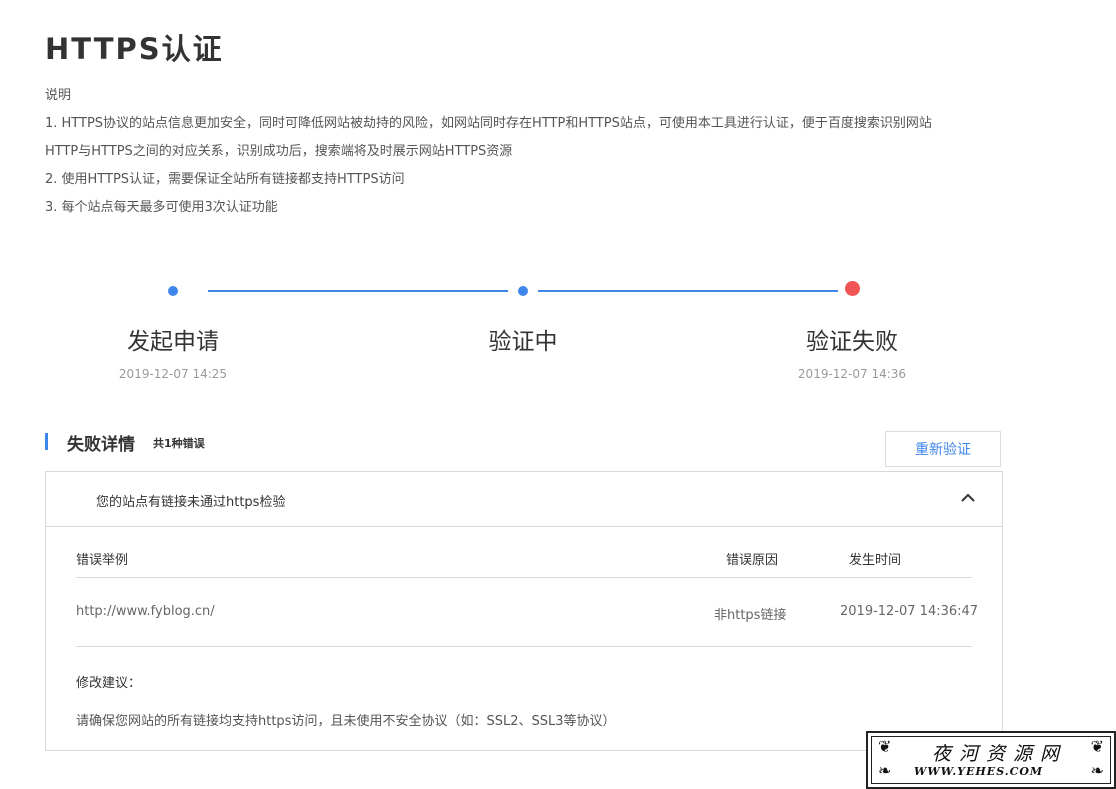  I want to click on step-time-failed: 2019-12-07 14:36, so click(852, 374).